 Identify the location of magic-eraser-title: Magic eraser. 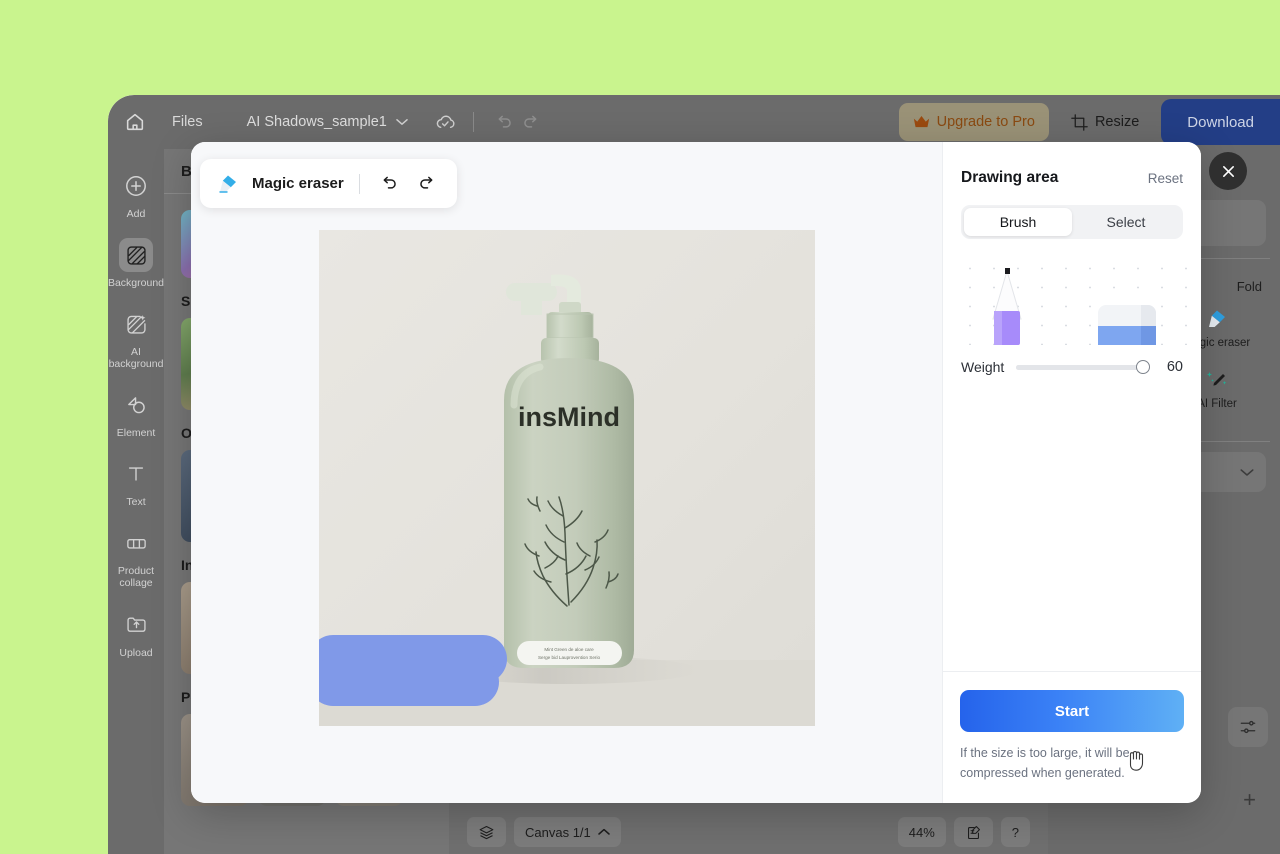
(298, 183).